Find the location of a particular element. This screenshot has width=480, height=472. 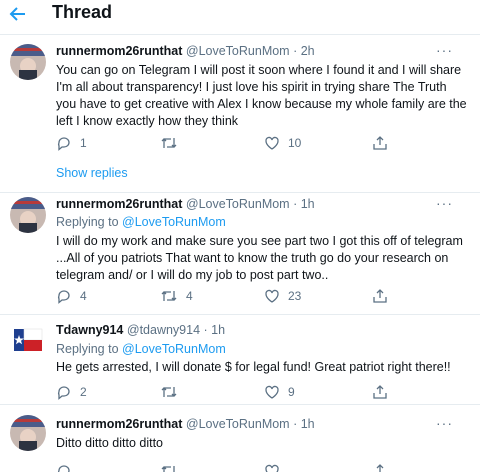

tweet-actions is located at coordinates (246, 466).